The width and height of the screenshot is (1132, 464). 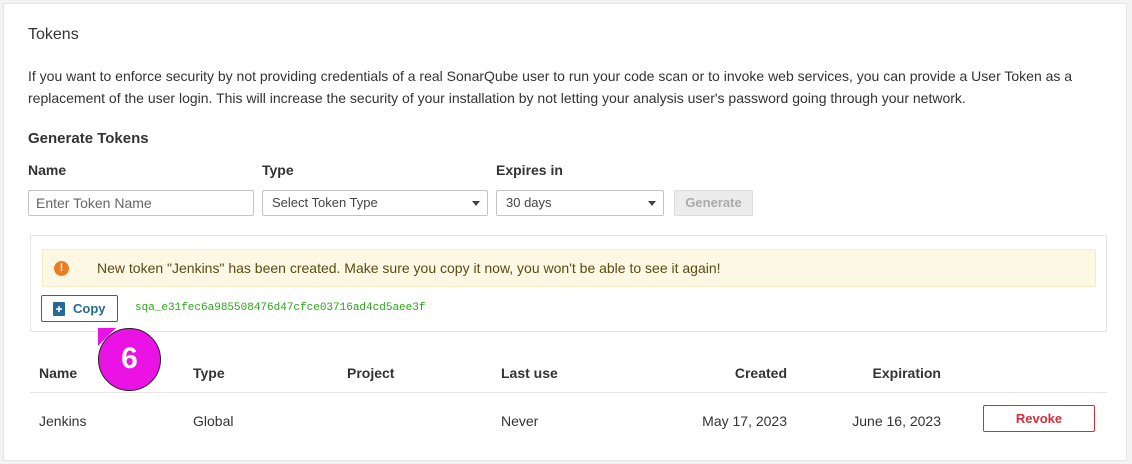 I want to click on copy-icon, so click(x=59, y=309).